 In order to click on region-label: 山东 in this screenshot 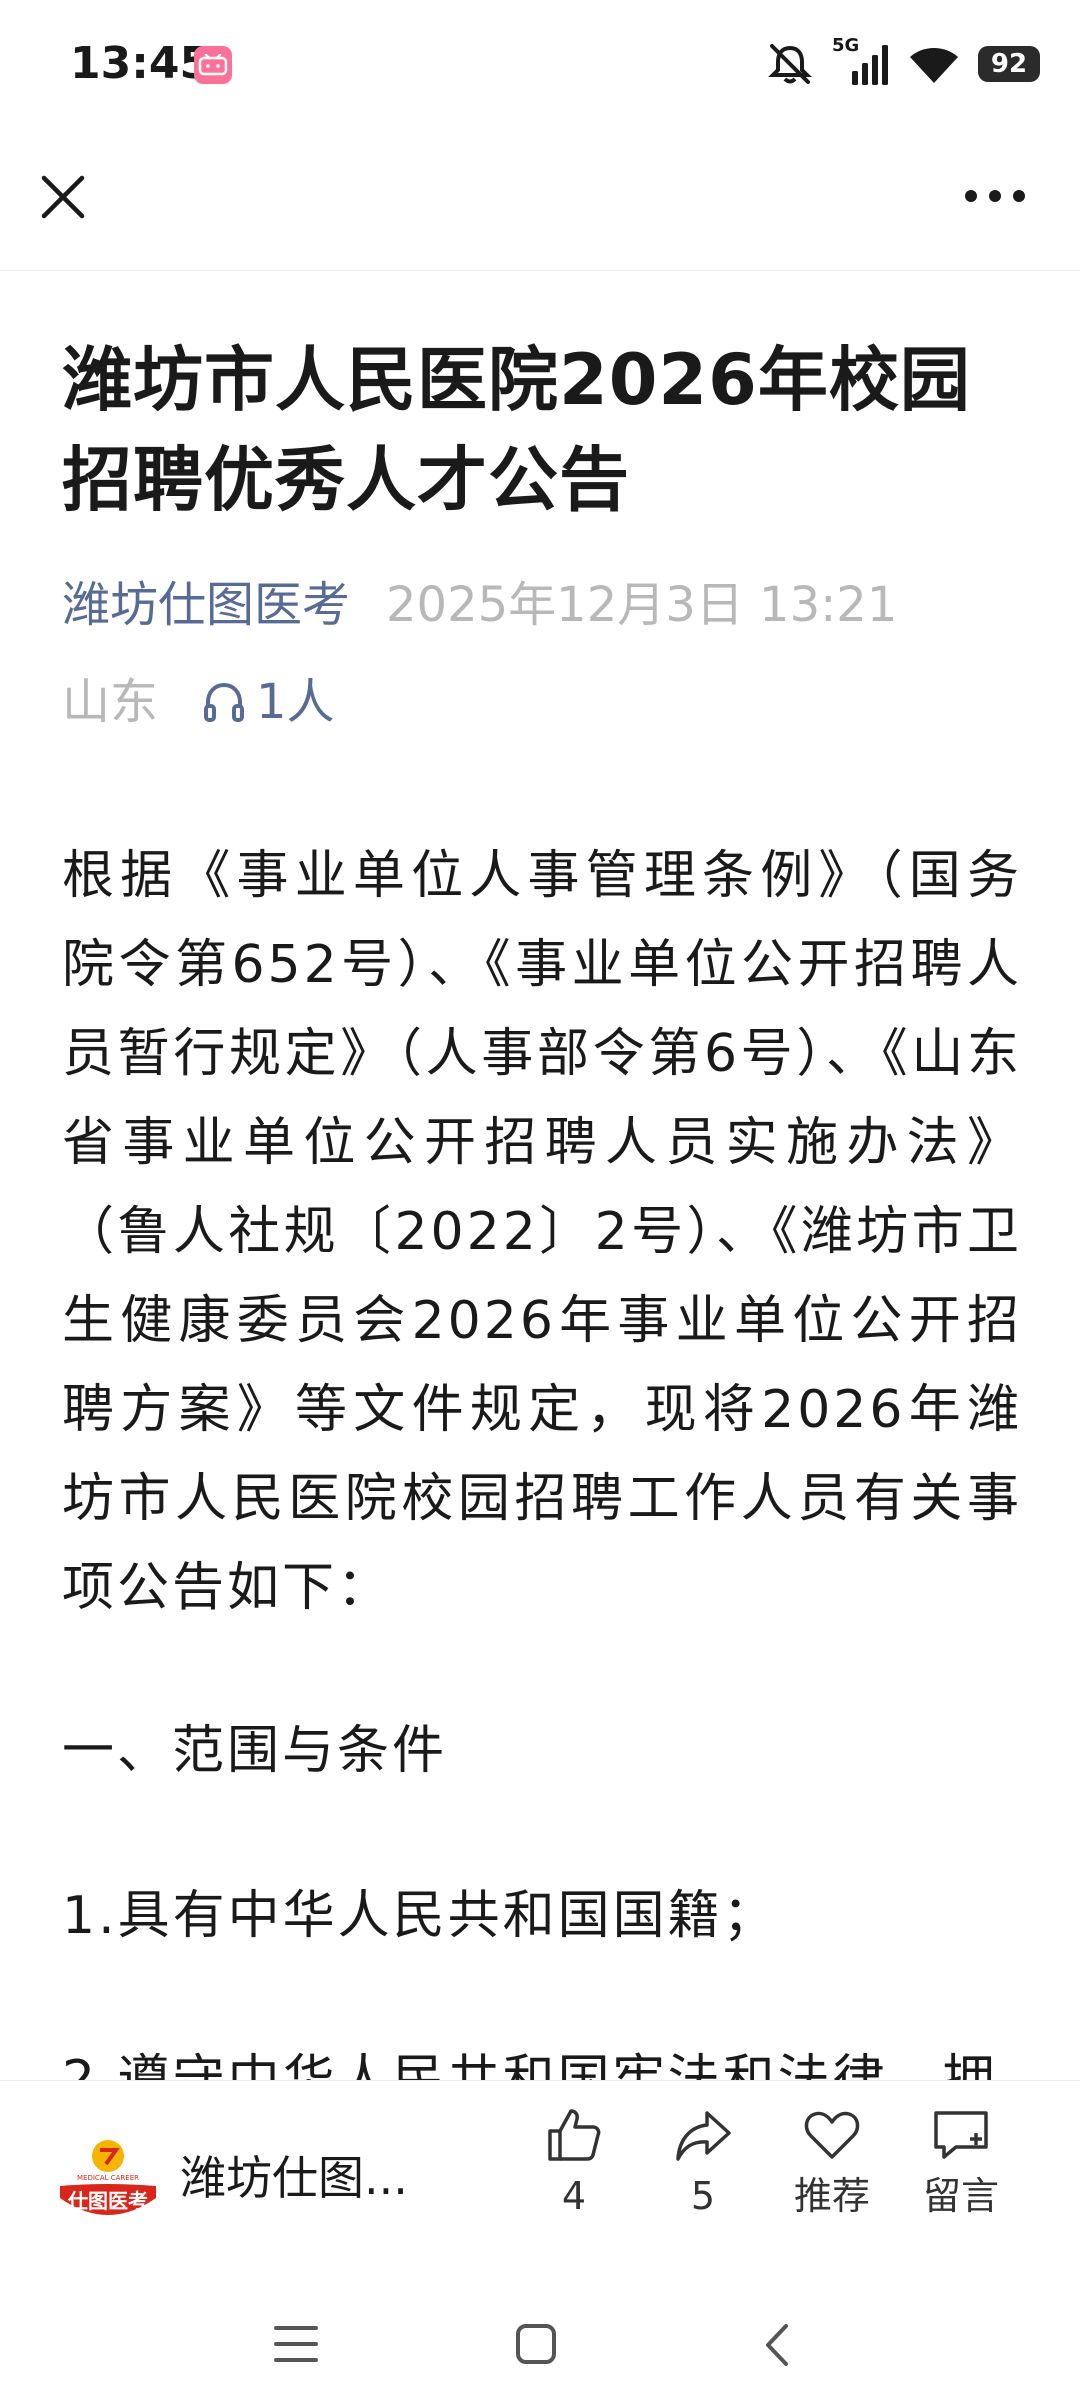, I will do `click(110, 702)`.